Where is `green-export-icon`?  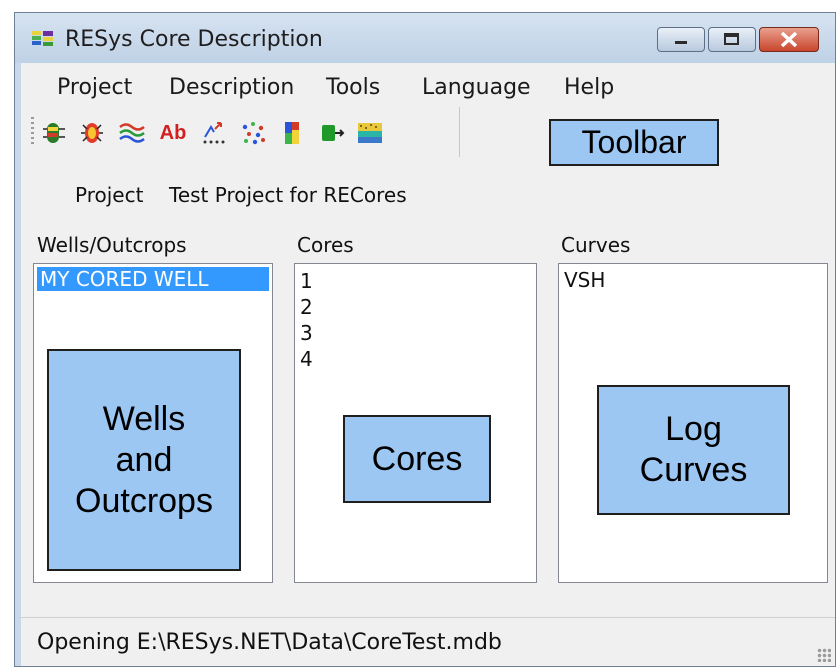 green-export-icon is located at coordinates (333, 133).